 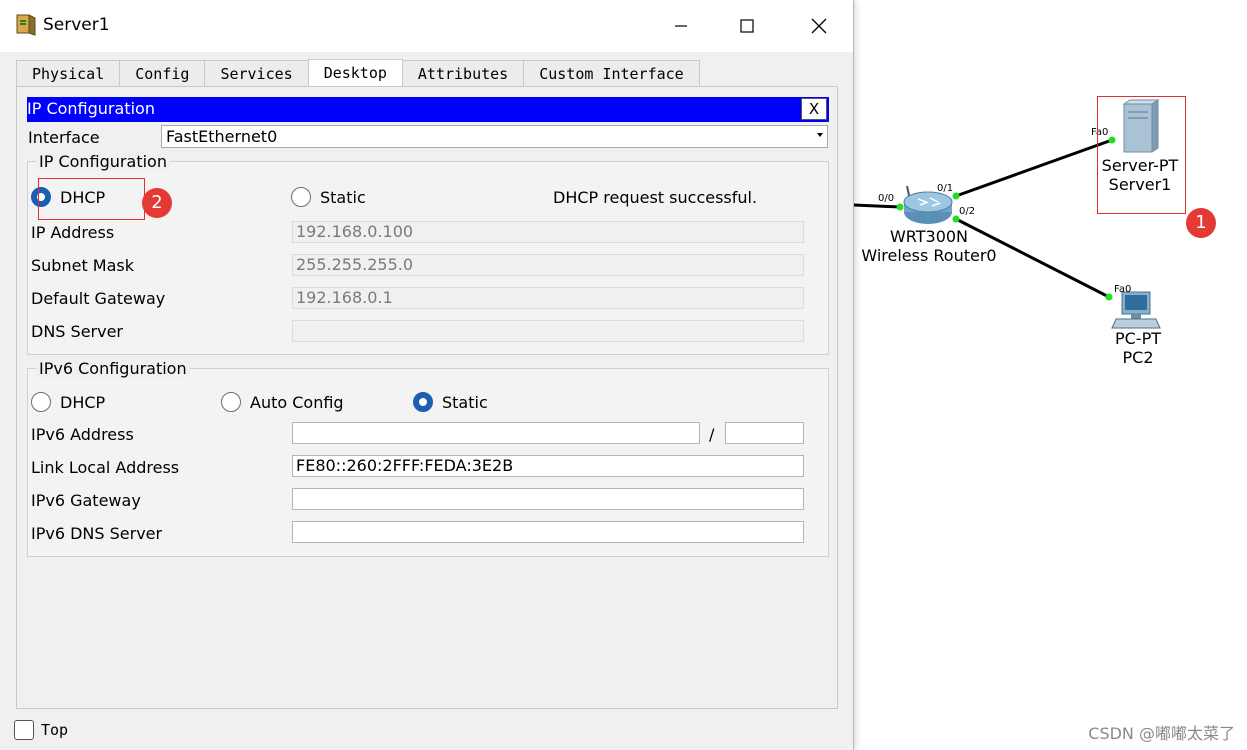 I want to click on tab-physical: Physical, so click(x=68, y=73).